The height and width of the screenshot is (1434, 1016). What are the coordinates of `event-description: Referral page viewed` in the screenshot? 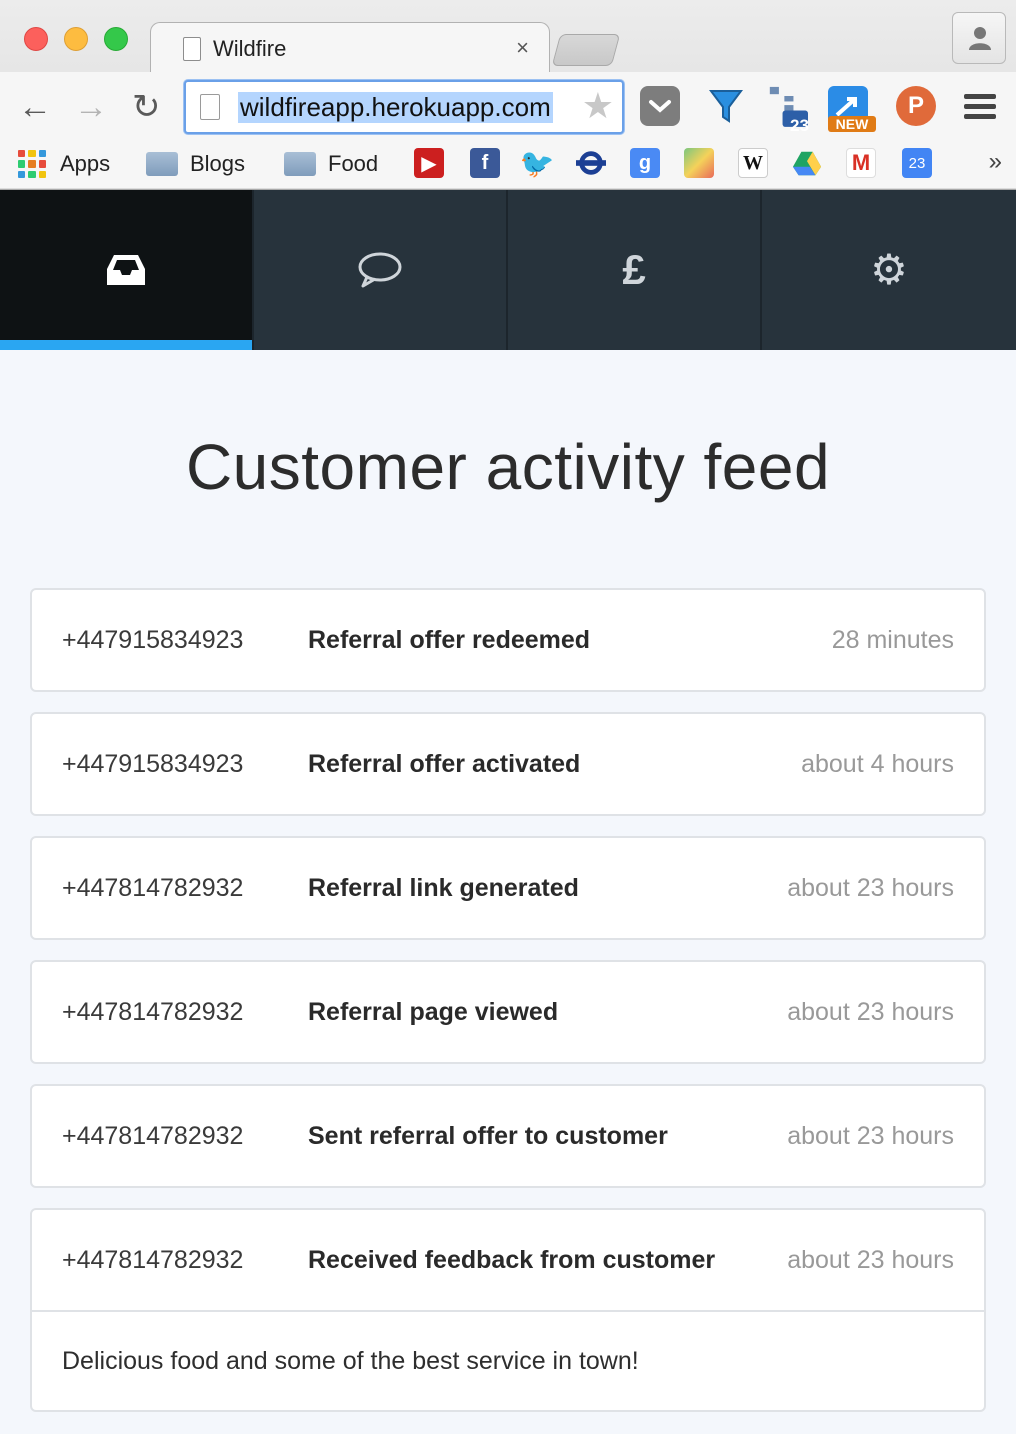 It's located at (433, 1011).